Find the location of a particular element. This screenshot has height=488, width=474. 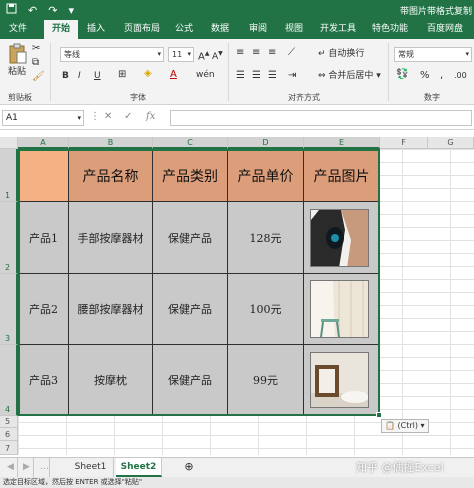

align-right-icon: ☰ is located at coordinates (272, 76).